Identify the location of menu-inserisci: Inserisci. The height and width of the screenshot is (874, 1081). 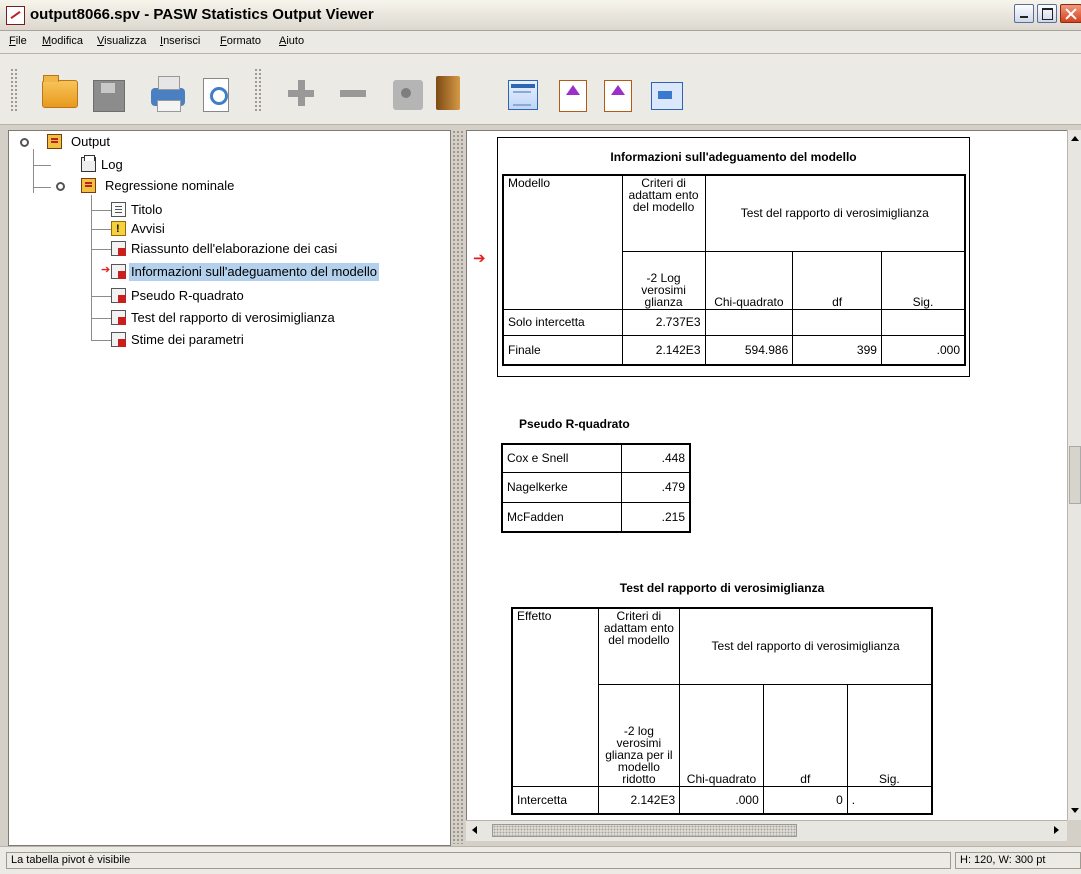
(180, 41).